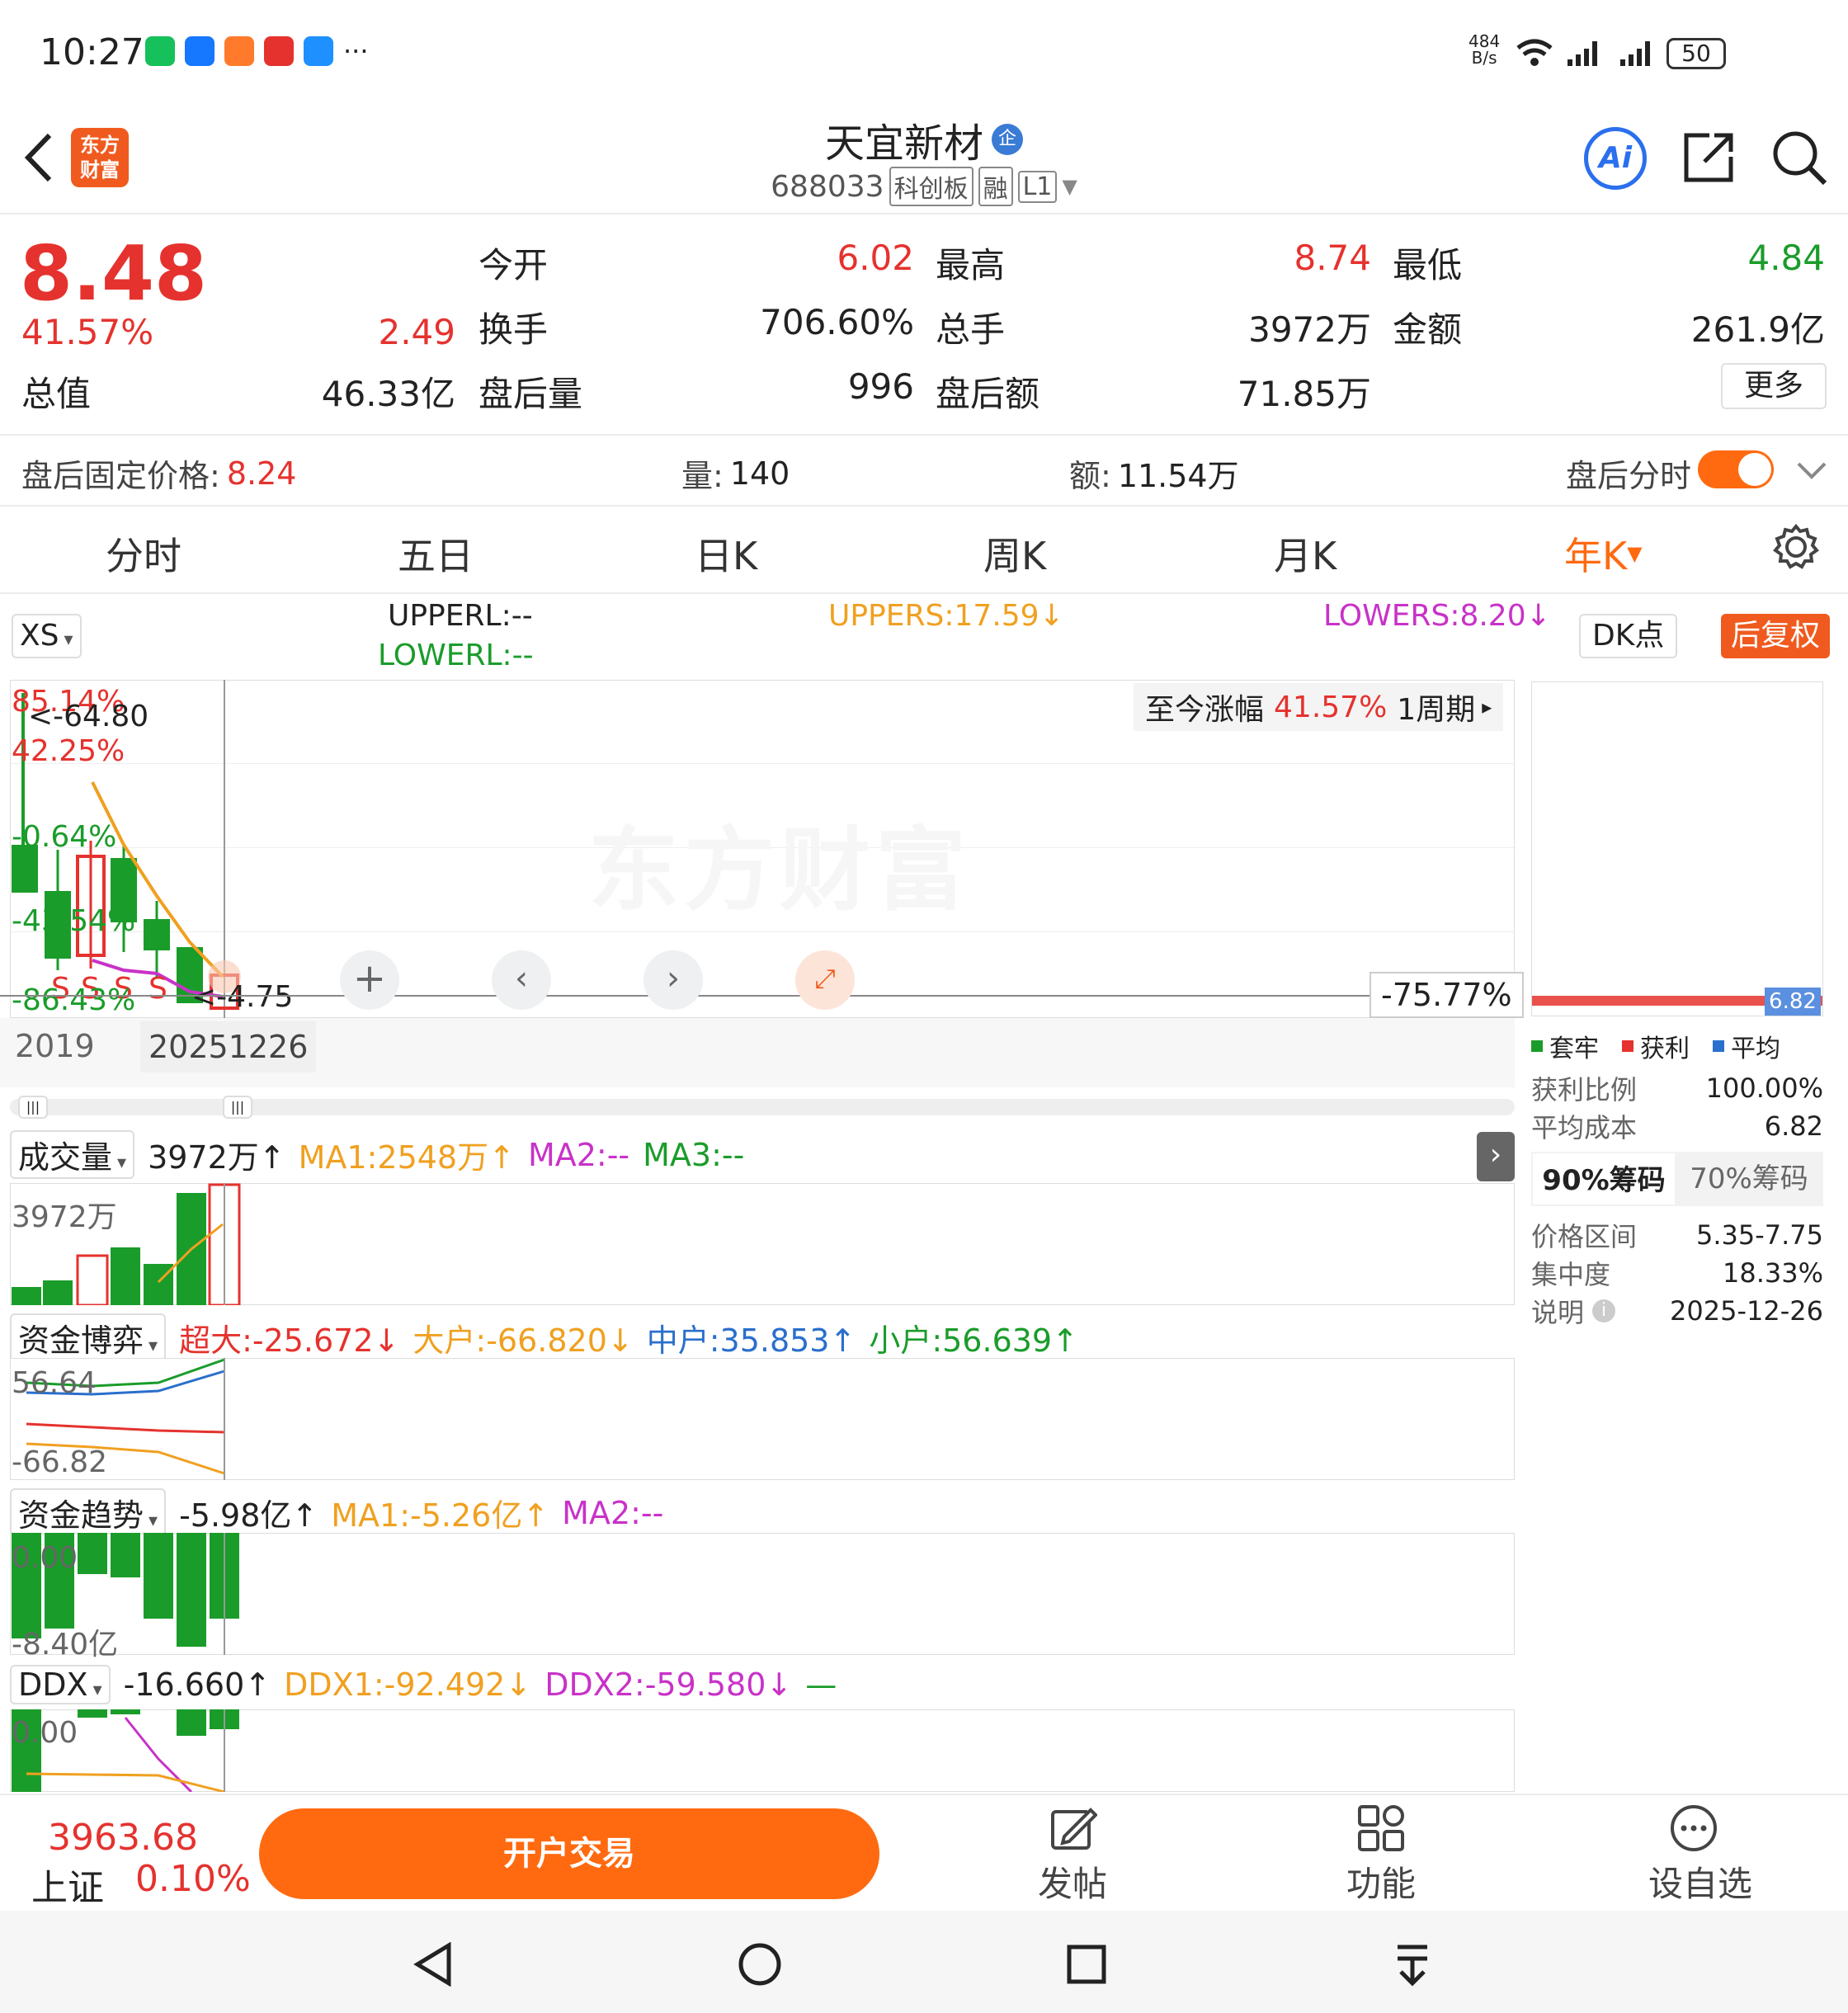 The height and width of the screenshot is (2013, 1848). I want to click on open-account-trade-button: 开户交易, so click(569, 1853).